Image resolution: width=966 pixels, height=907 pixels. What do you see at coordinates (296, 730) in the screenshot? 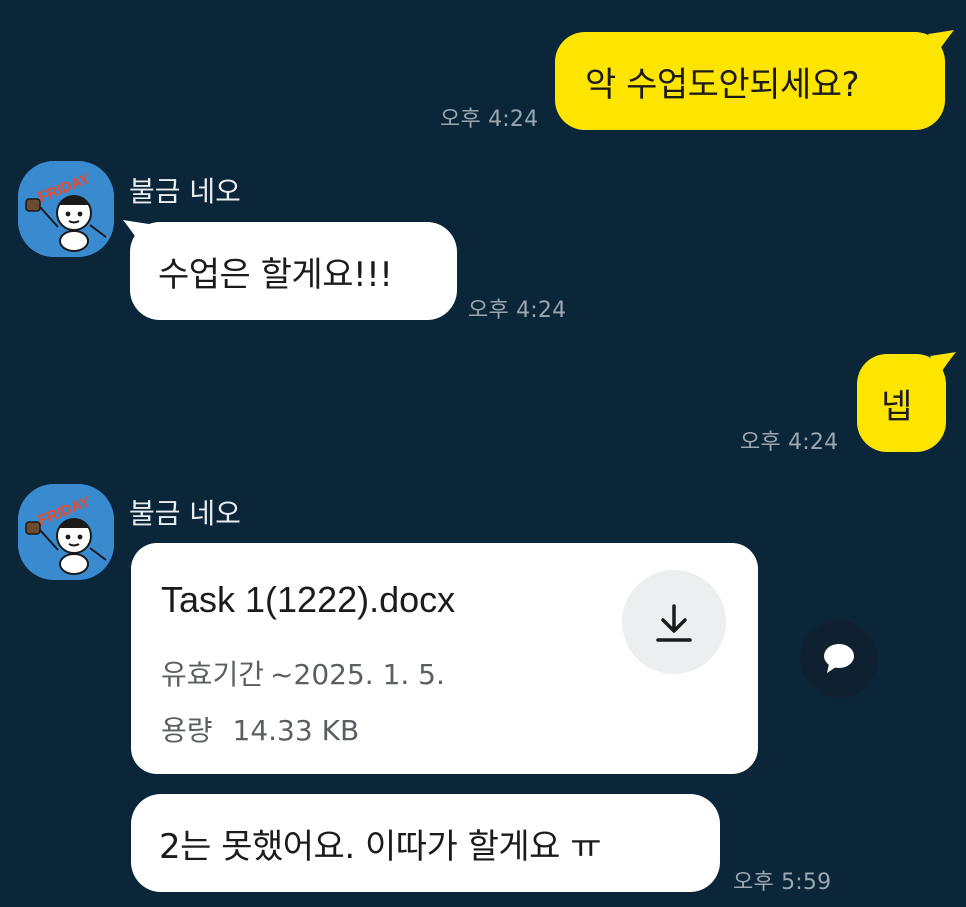
I see `file-size-value: 14.33 KB` at bounding box center [296, 730].